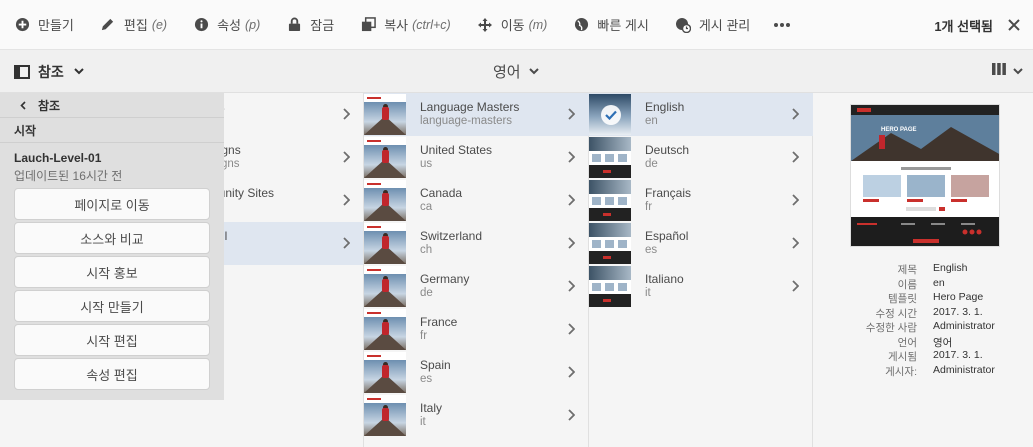 This screenshot has width=1033, height=447. I want to click on row-title: United States, so click(456, 150).